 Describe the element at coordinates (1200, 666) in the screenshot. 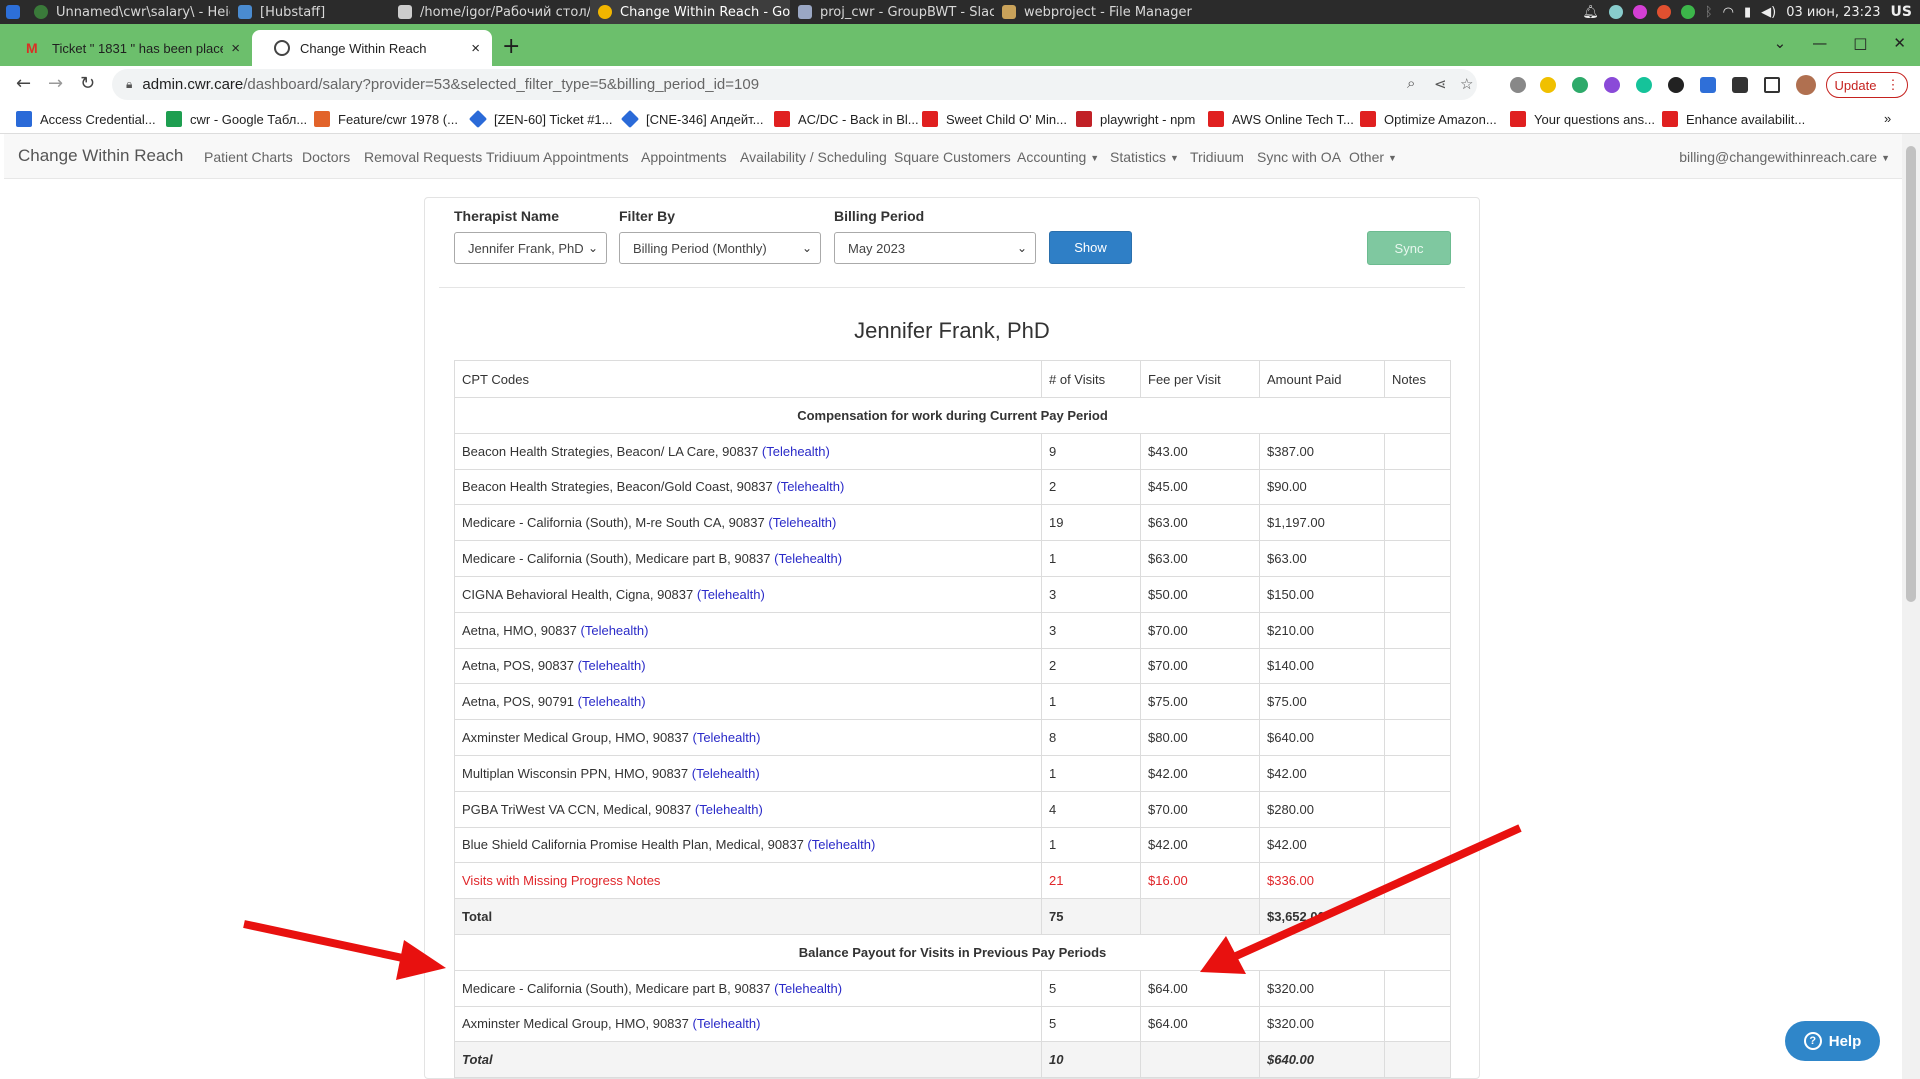

I see `fee-cell: $70.00` at that location.